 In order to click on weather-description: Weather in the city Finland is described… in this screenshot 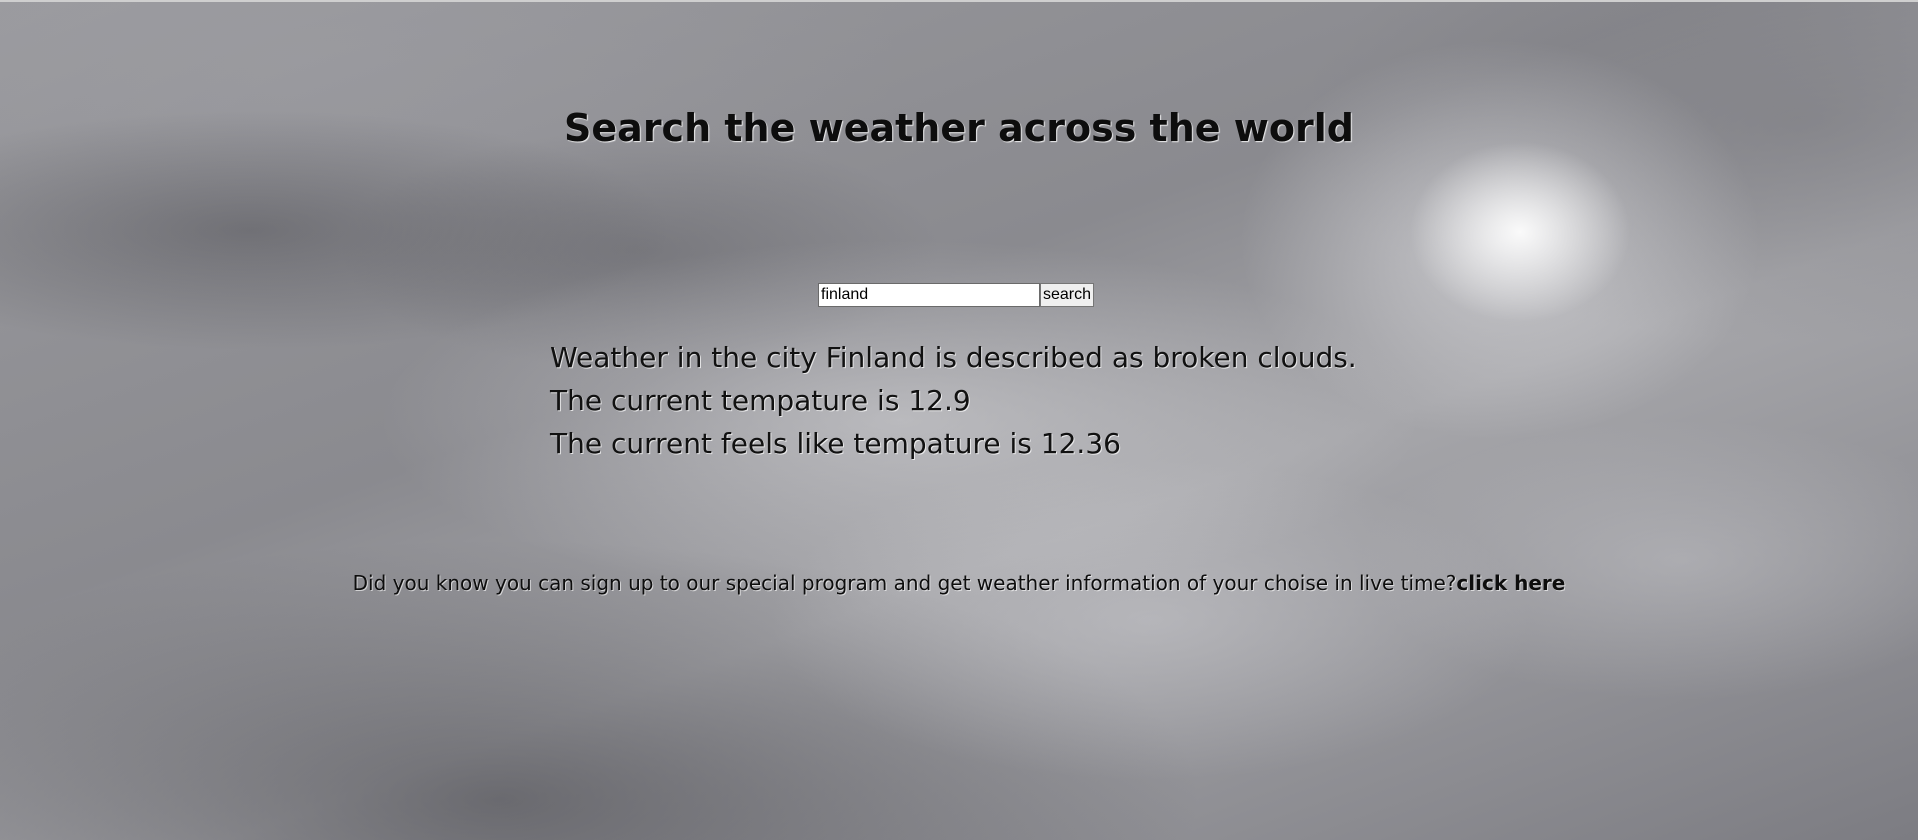, I will do `click(953, 357)`.